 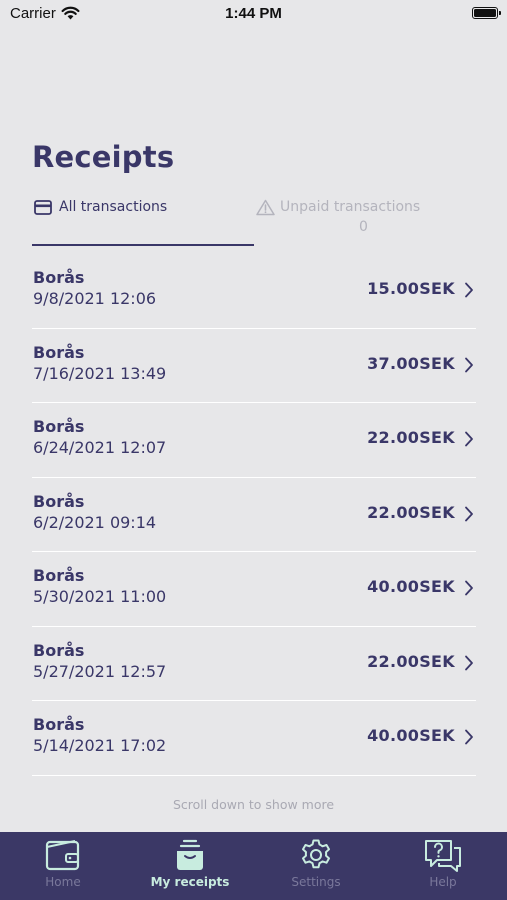 I want to click on wallet-icon, so click(x=63, y=856).